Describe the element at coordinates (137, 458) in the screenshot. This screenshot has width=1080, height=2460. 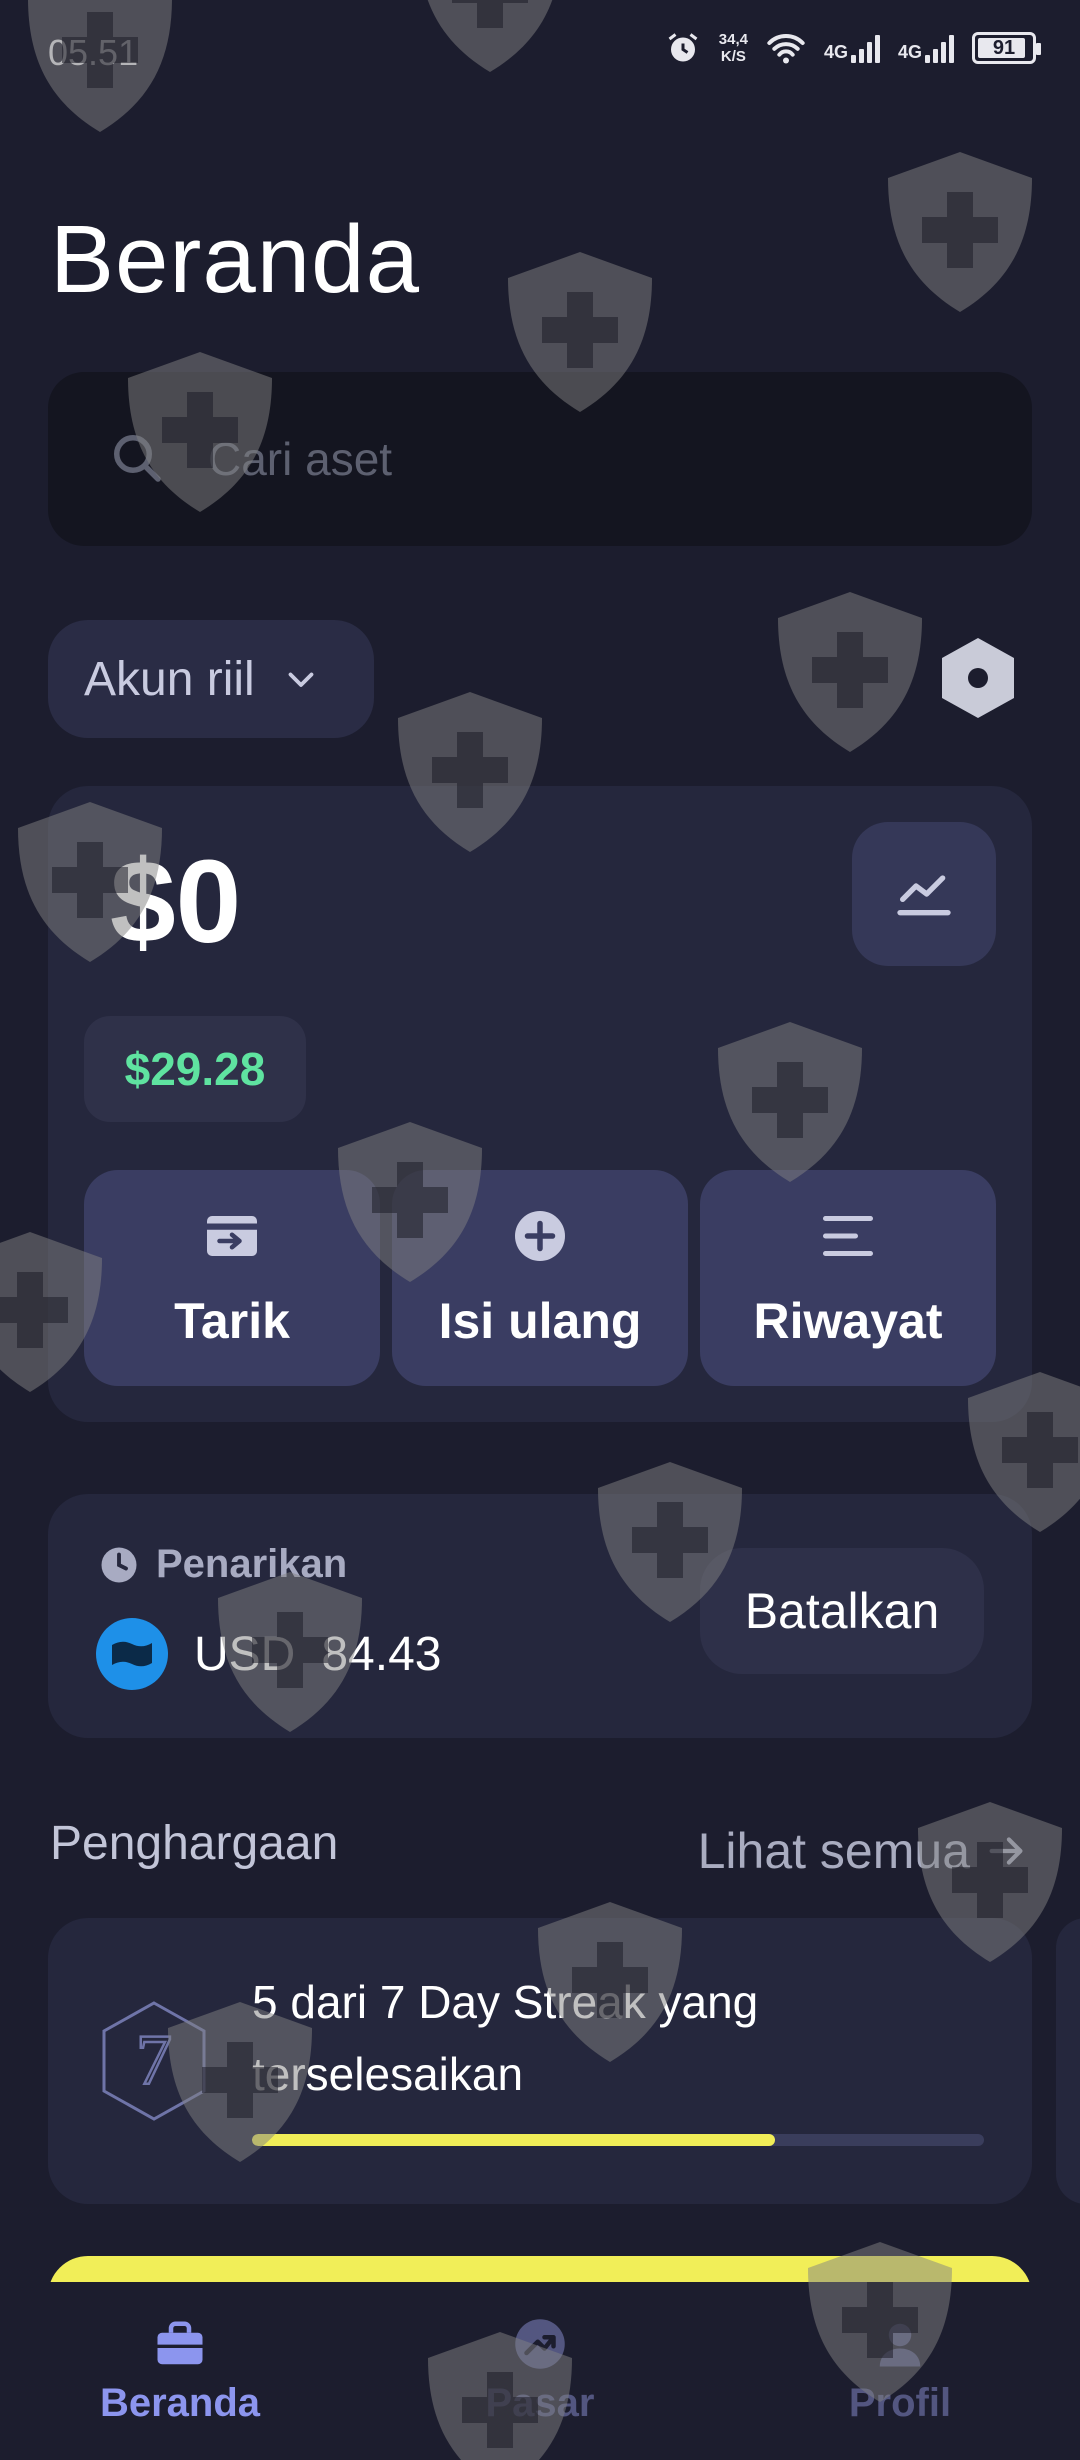
I see `search-icon` at that location.